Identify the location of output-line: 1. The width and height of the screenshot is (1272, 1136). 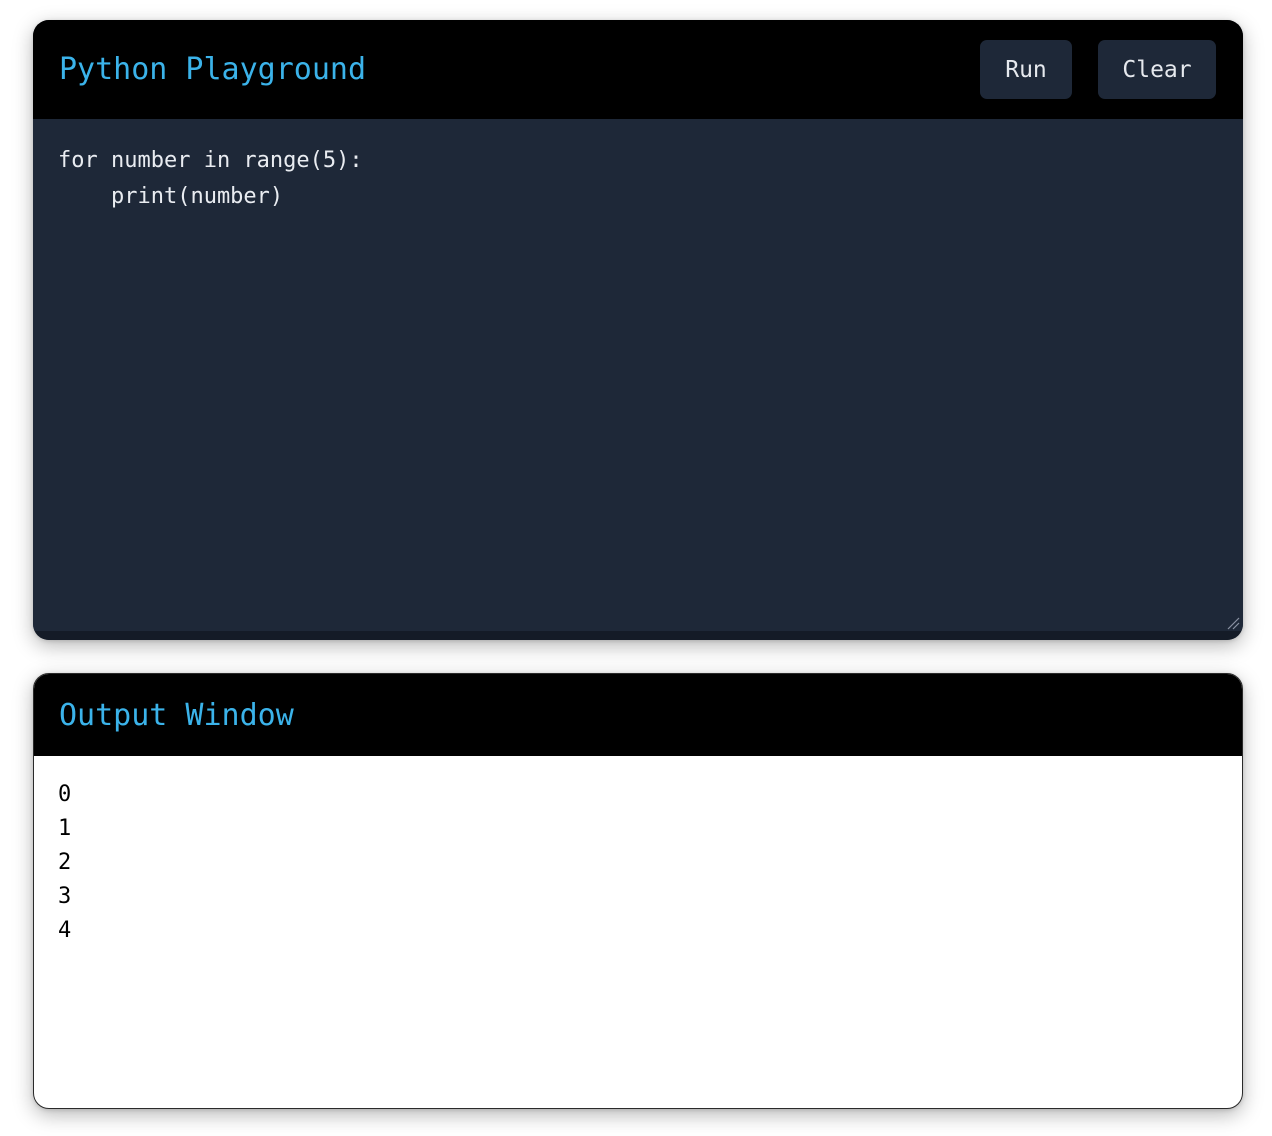
(65, 828).